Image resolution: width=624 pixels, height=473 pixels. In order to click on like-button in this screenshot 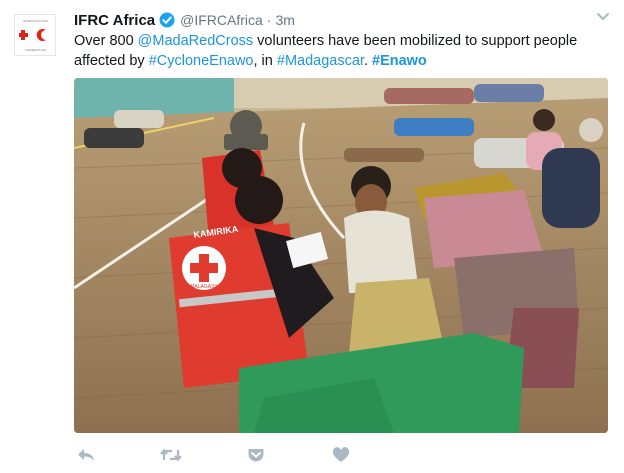, I will do `click(341, 455)`.